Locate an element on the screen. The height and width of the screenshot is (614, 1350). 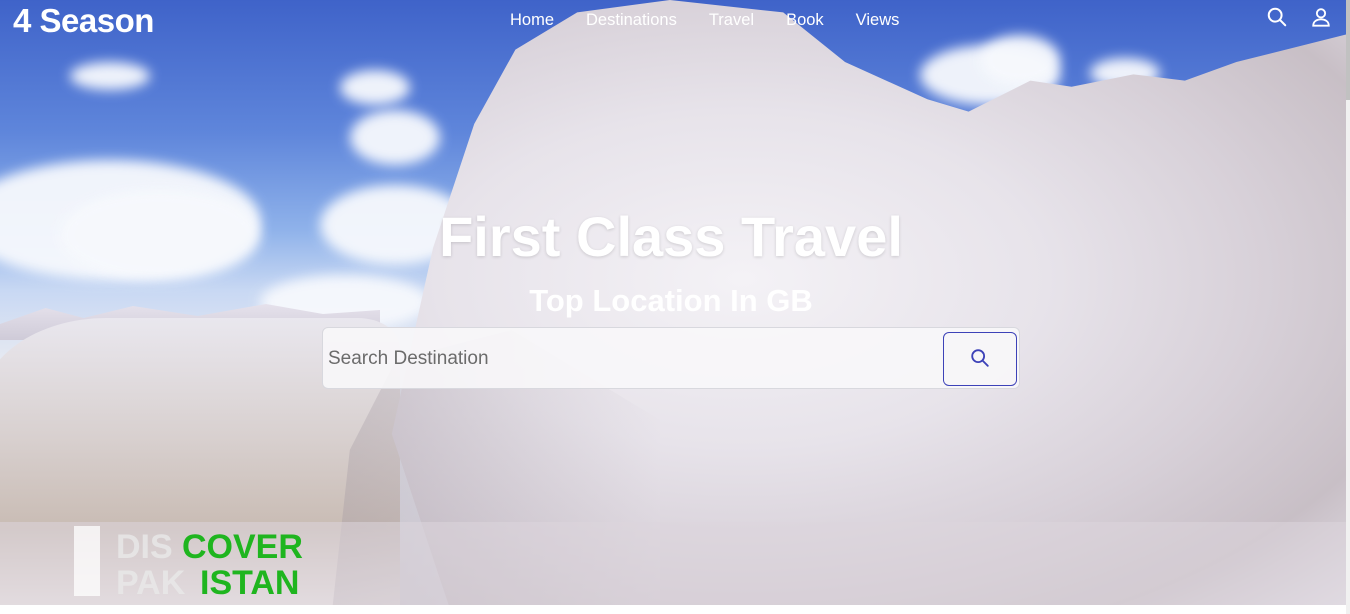
svg-text: PAK is located at coordinates (151, 581).